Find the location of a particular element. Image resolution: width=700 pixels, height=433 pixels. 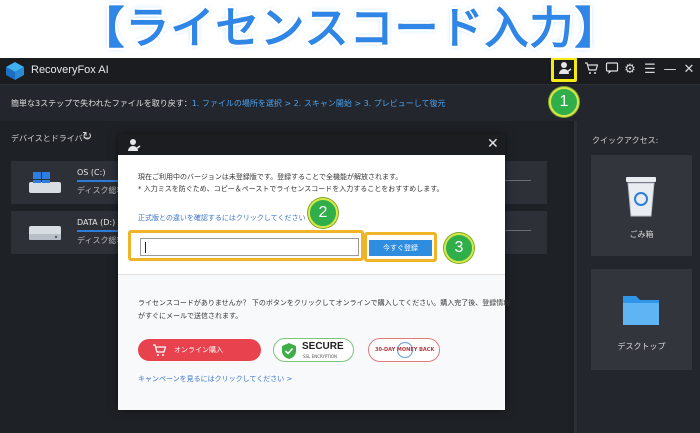

step-marker-1: 1 is located at coordinates (564, 102).